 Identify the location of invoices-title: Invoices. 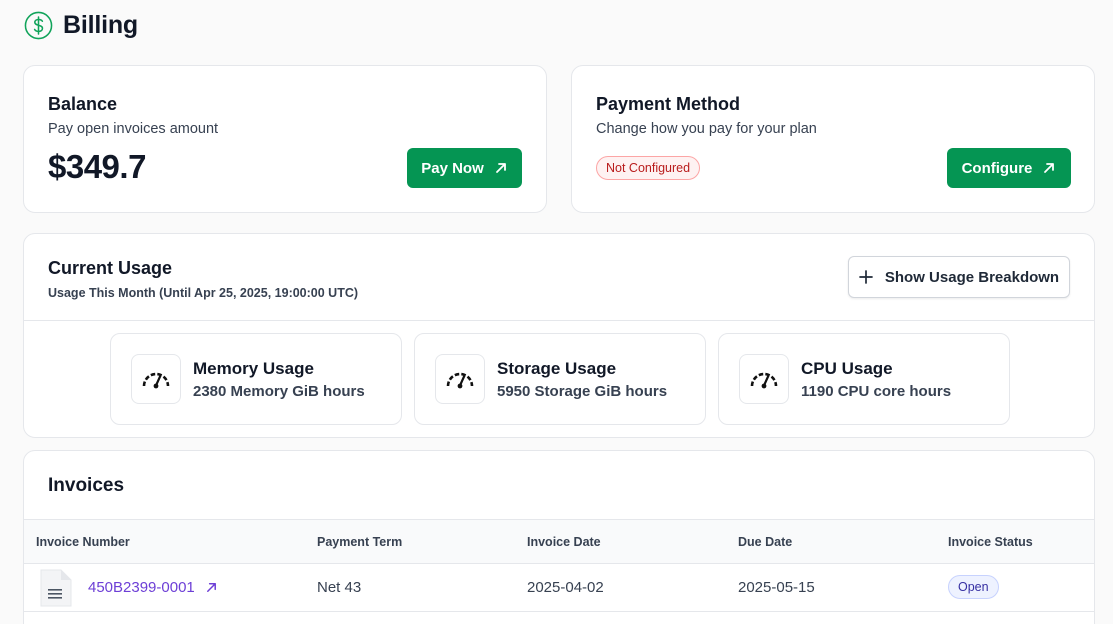
(86, 485).